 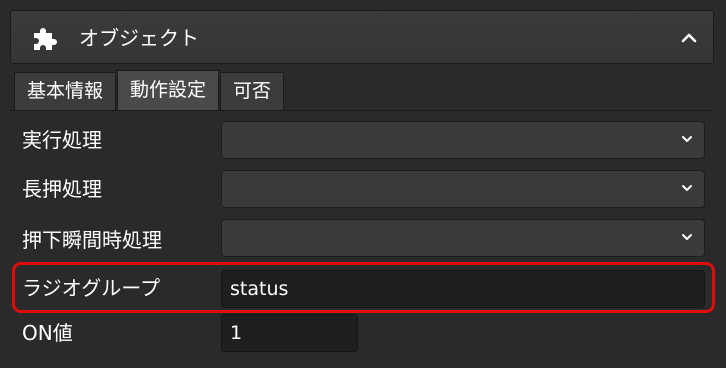 I want to click on section-title: オブジェクト, so click(x=139, y=38).